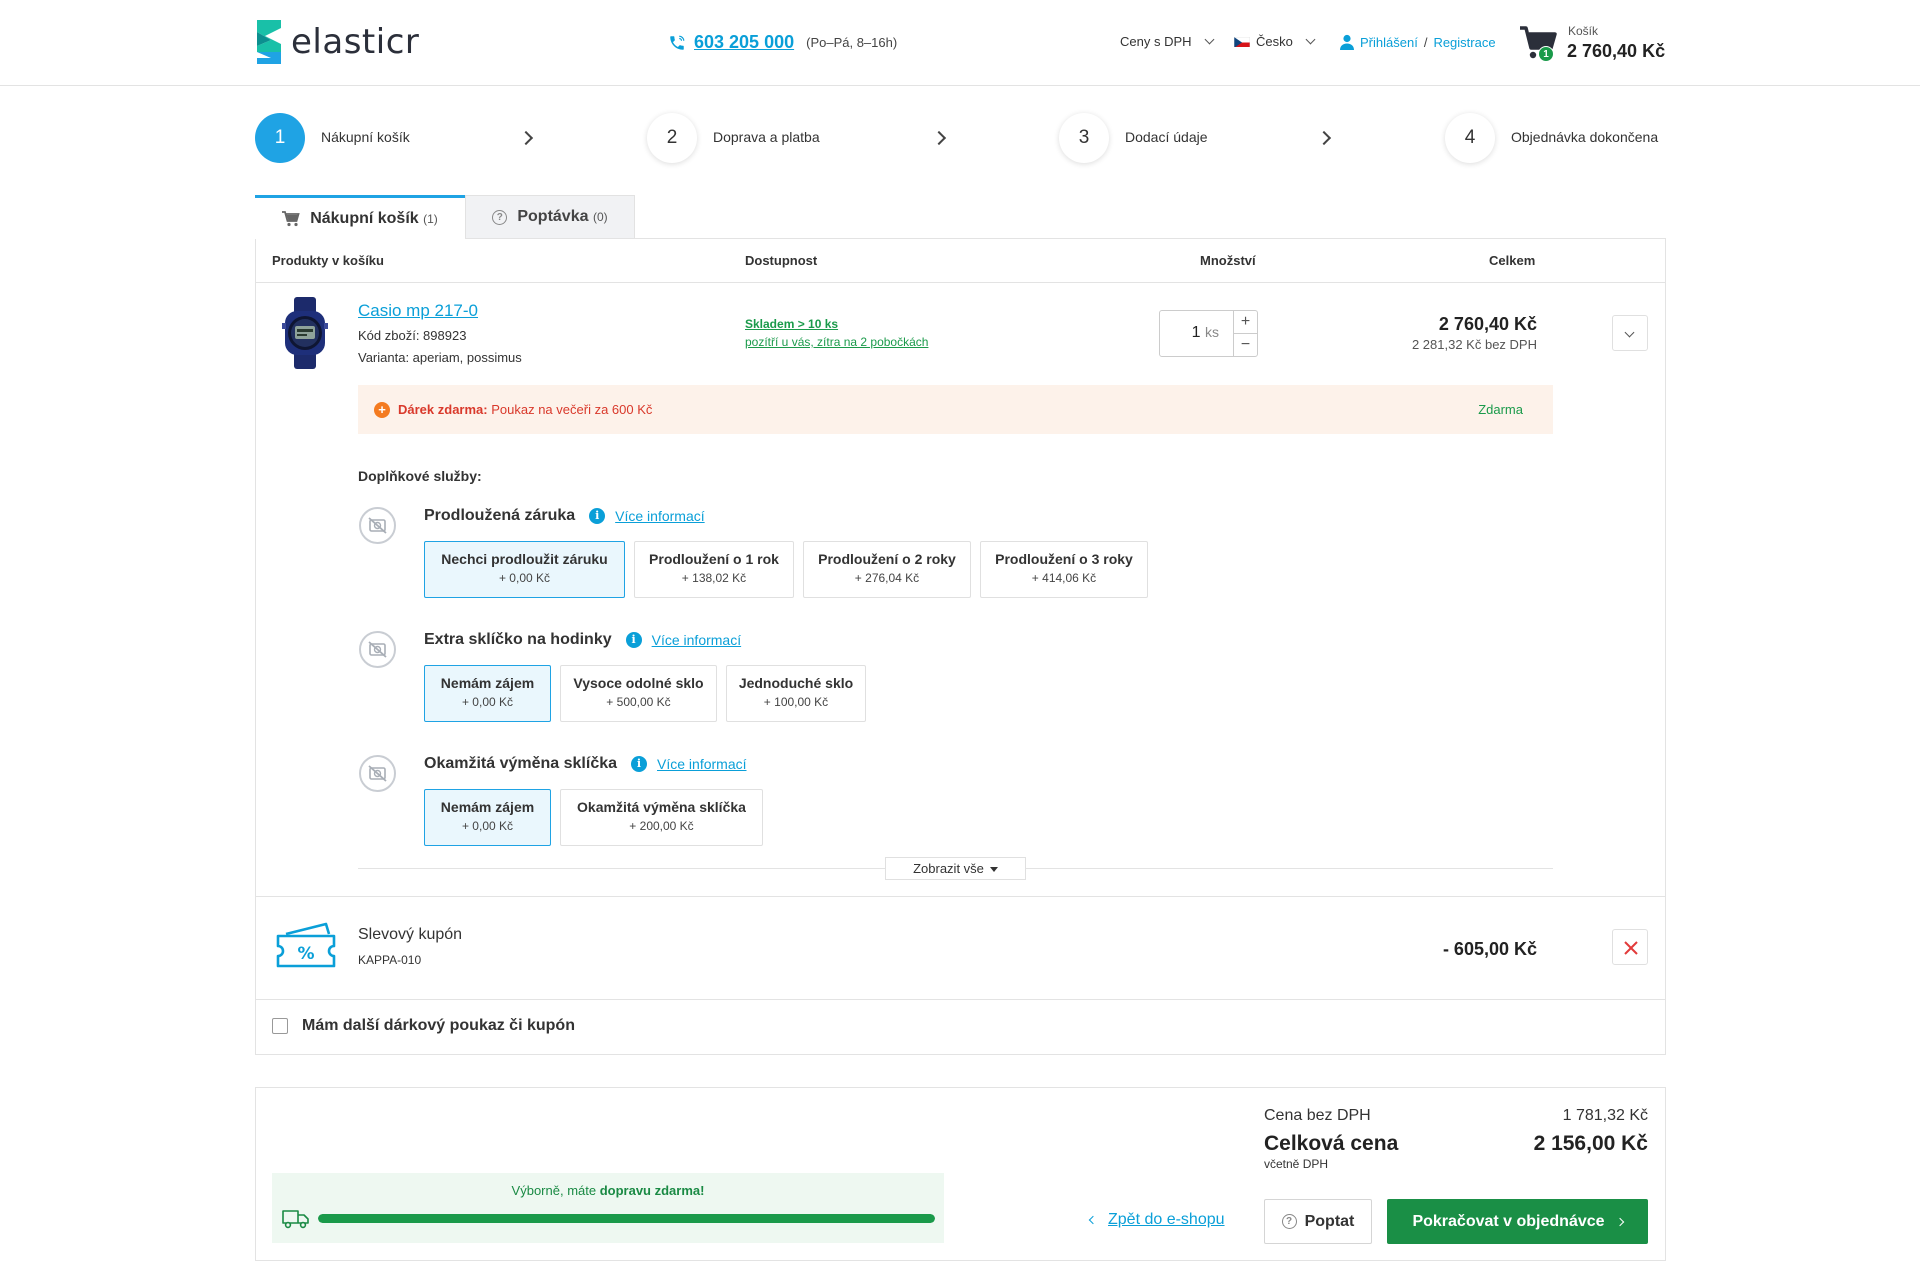 The image size is (1920, 1287). I want to click on coupon-amount: - 605,00 Kč, so click(1489, 949).